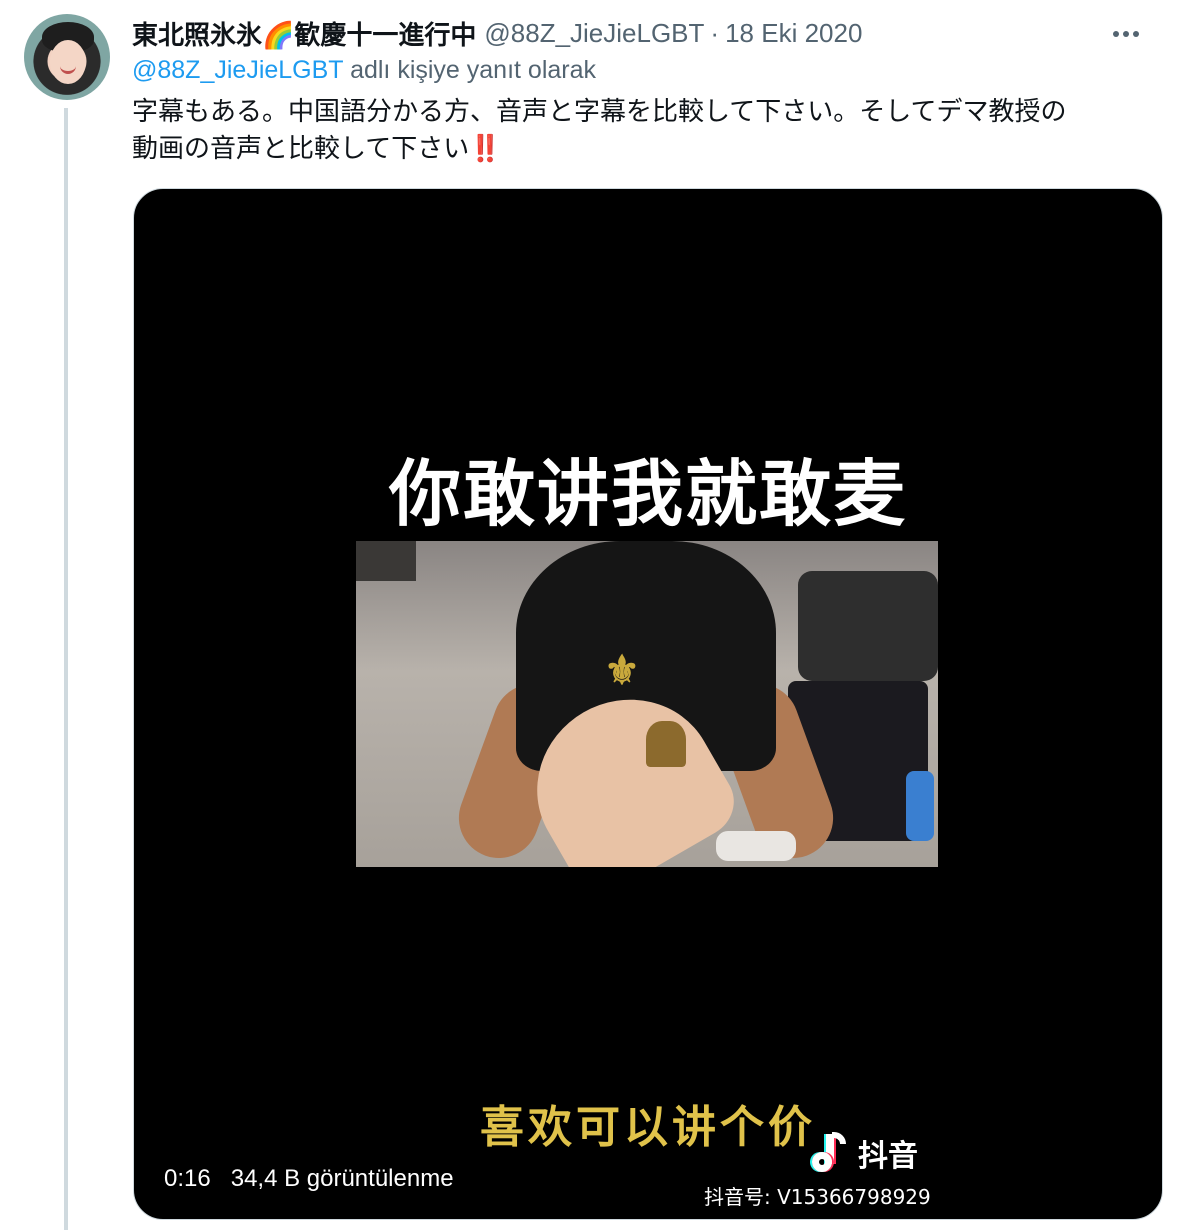 The image size is (1186, 1230). What do you see at coordinates (470, 70) in the screenshot?
I see `reply-suffix: adlı kişiye yanıt olarak` at bounding box center [470, 70].